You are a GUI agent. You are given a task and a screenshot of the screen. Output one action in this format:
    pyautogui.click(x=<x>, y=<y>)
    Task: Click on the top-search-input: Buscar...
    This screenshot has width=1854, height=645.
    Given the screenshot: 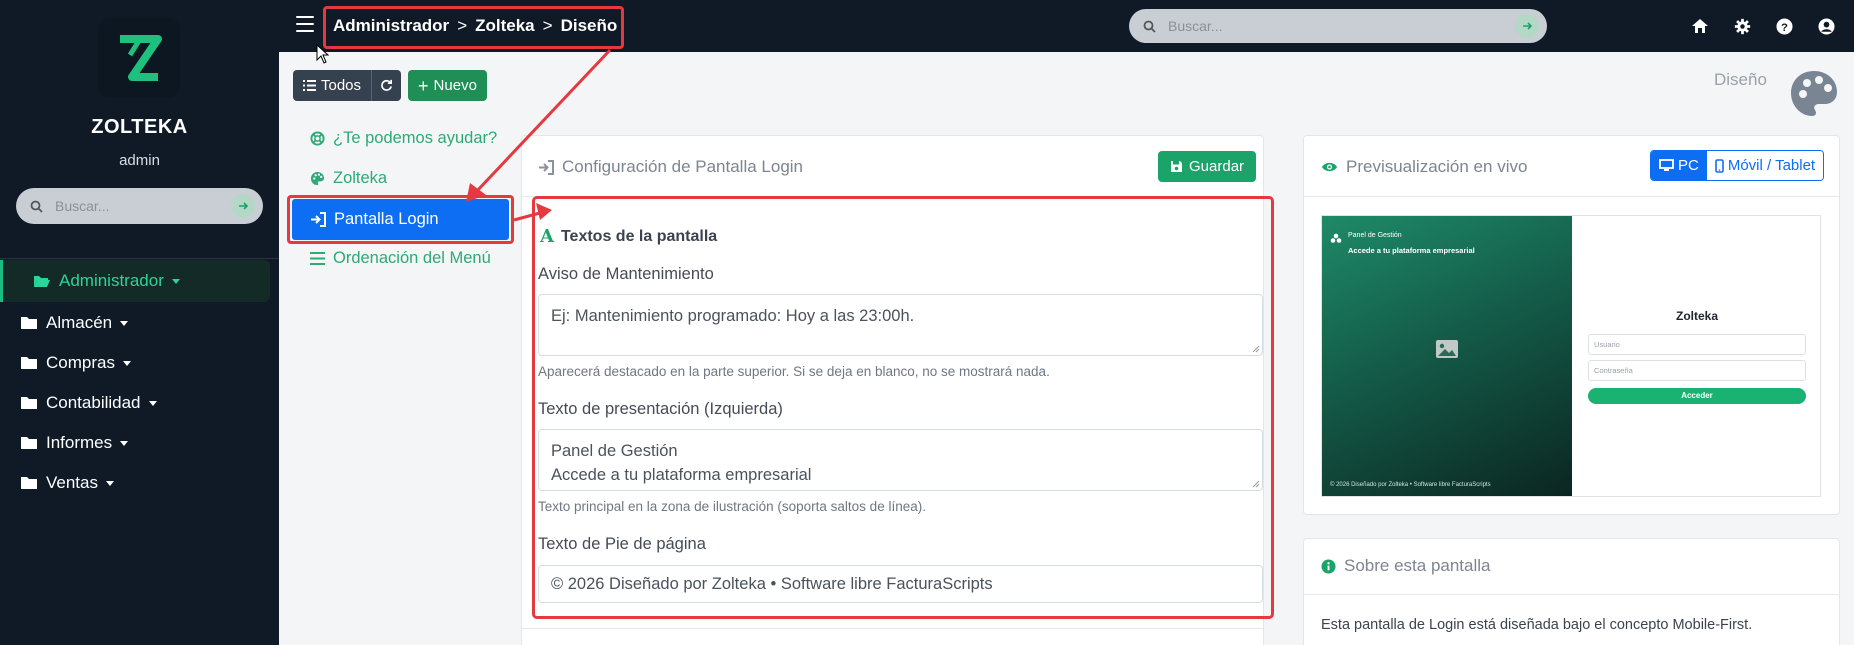 What is the action you would take?
    pyautogui.click(x=1341, y=26)
    